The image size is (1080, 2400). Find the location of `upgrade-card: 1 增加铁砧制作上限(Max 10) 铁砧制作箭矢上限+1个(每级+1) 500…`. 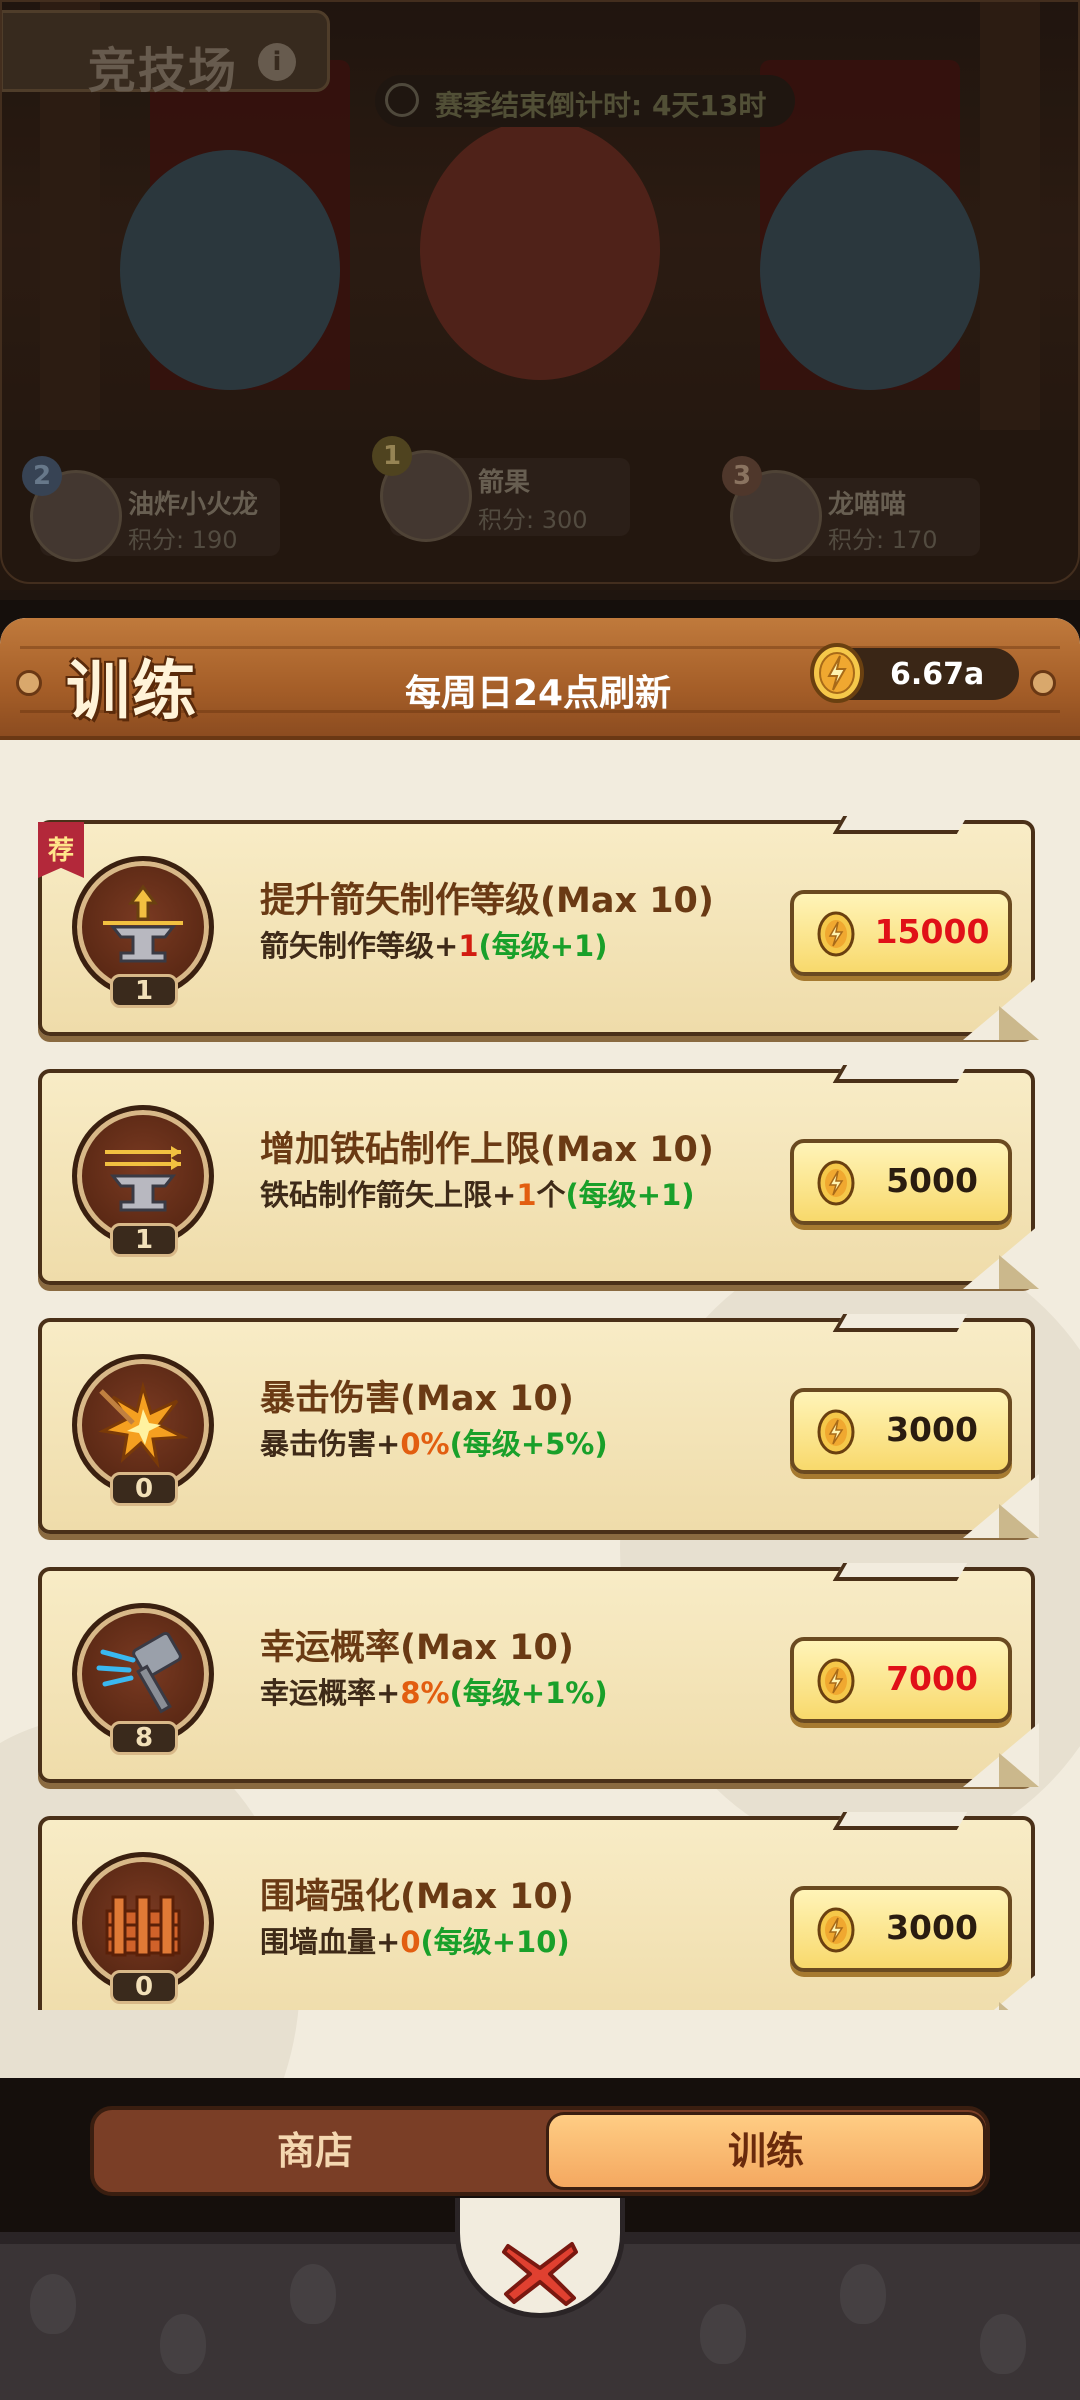

upgrade-card: 1 增加铁砧制作上限(Max 10) 铁砧制作箭矢上限+1个(每级+1) 500… is located at coordinates (538, 1177).